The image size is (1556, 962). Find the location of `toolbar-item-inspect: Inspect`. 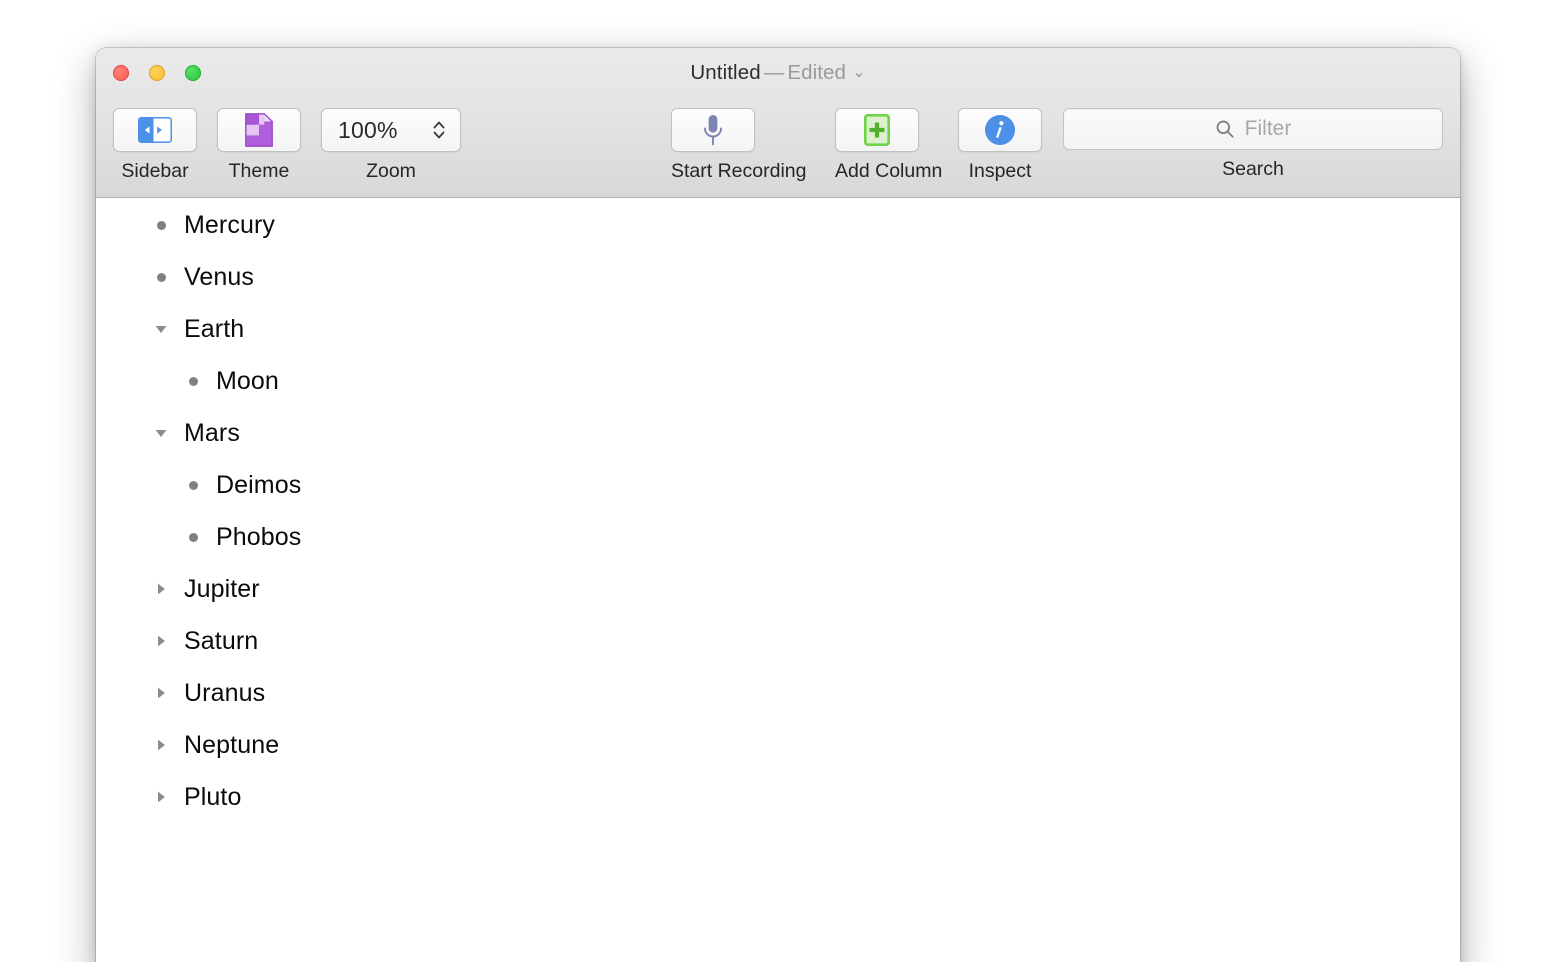

toolbar-item-inspect: Inspect is located at coordinates (1000, 145).